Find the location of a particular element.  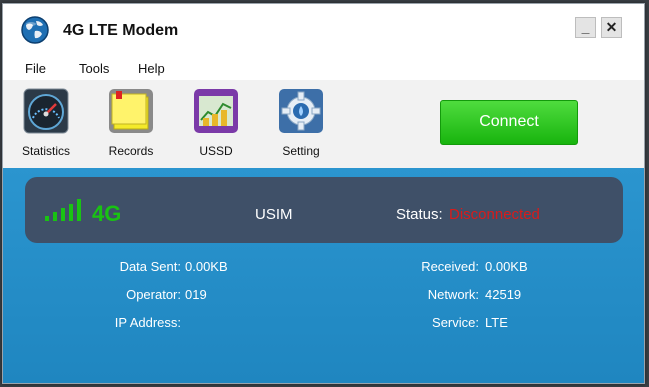

ussd-label: USSD is located at coordinates (216, 151).